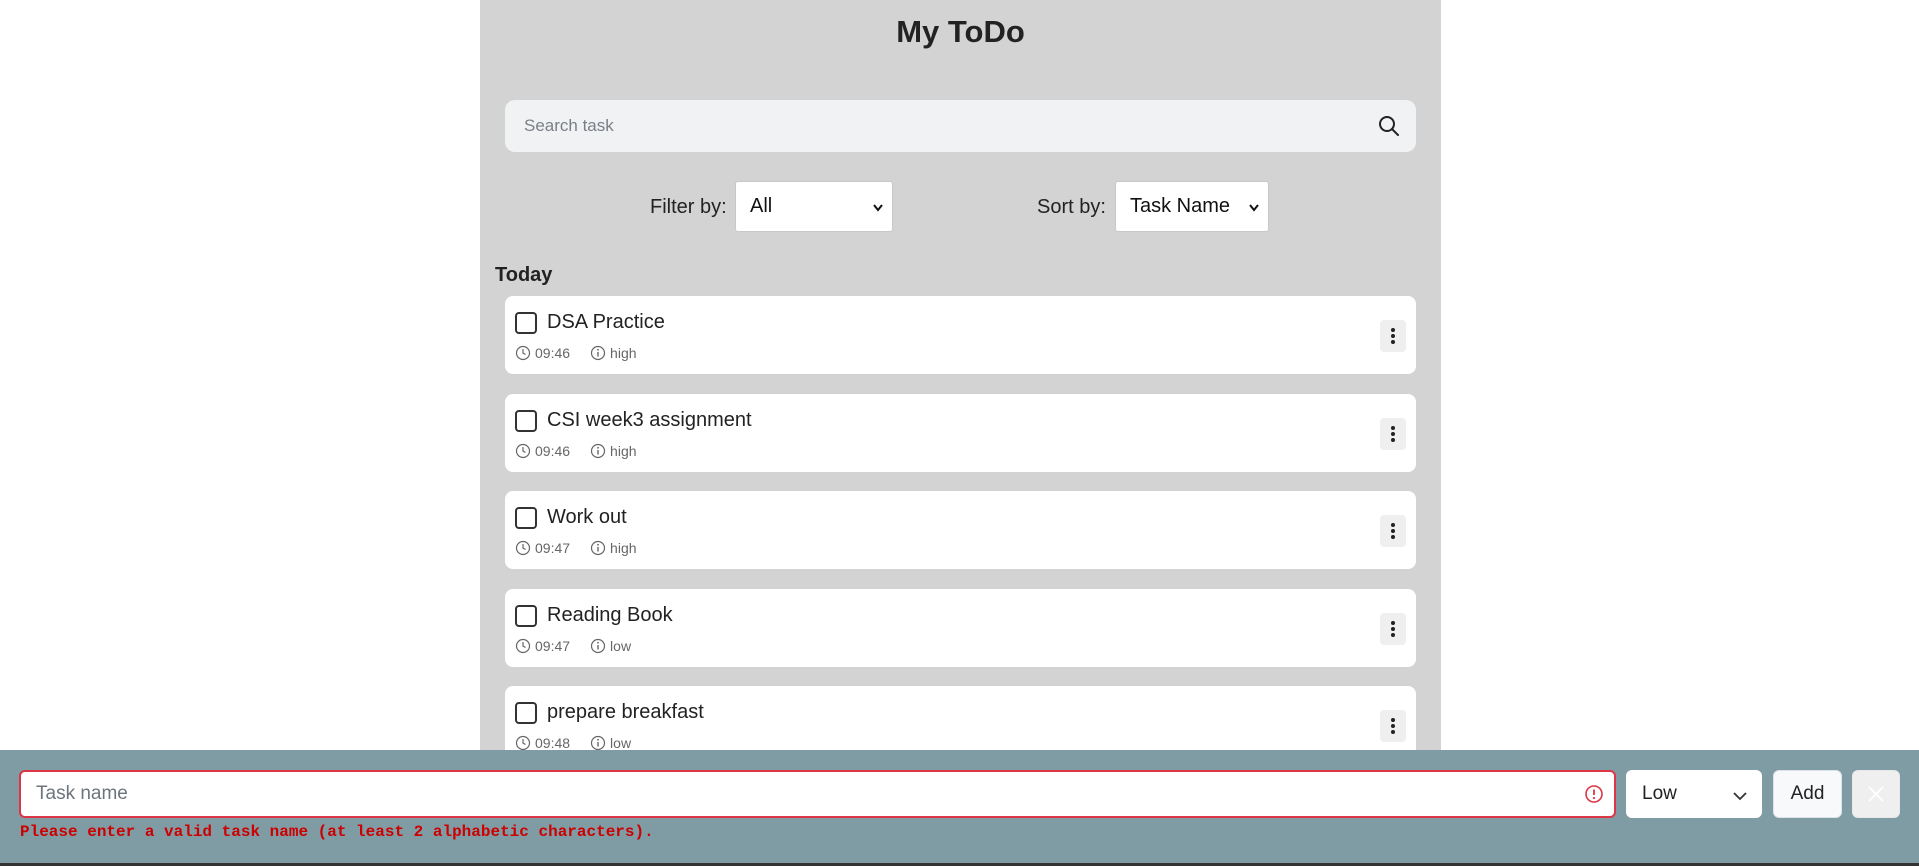 The image size is (1919, 866). What do you see at coordinates (960, 530) in the screenshot?
I see `task-item: Work out 09:47 high` at bounding box center [960, 530].